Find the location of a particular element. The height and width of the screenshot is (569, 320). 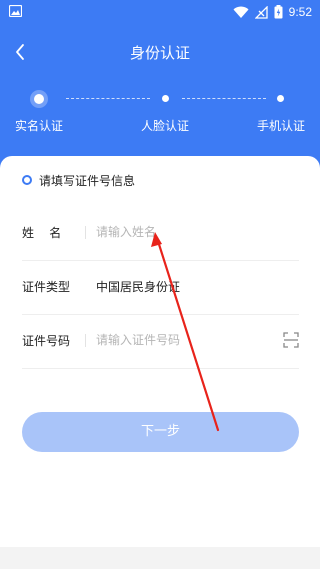

scan-icon is located at coordinates (291, 340).